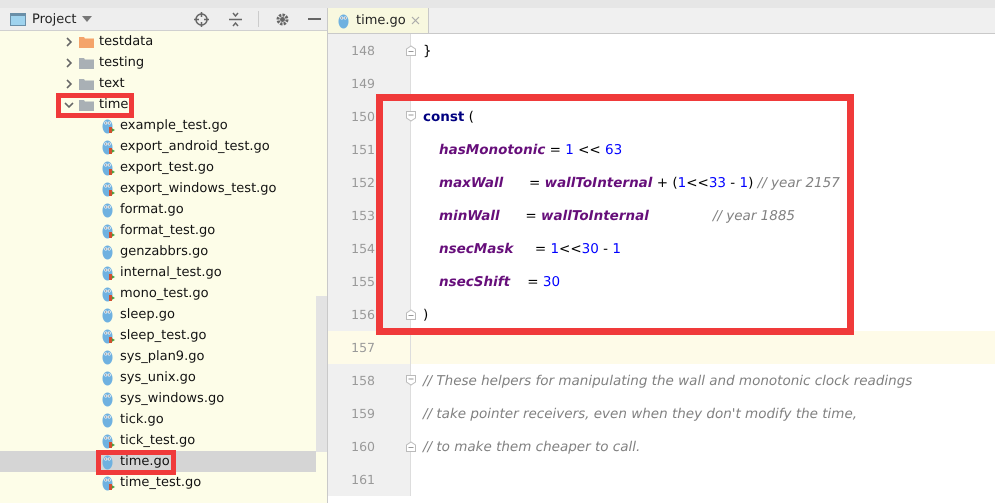 This screenshot has height=503, width=995. What do you see at coordinates (141, 419) in the screenshot?
I see `tree-item-label: tick.go` at bounding box center [141, 419].